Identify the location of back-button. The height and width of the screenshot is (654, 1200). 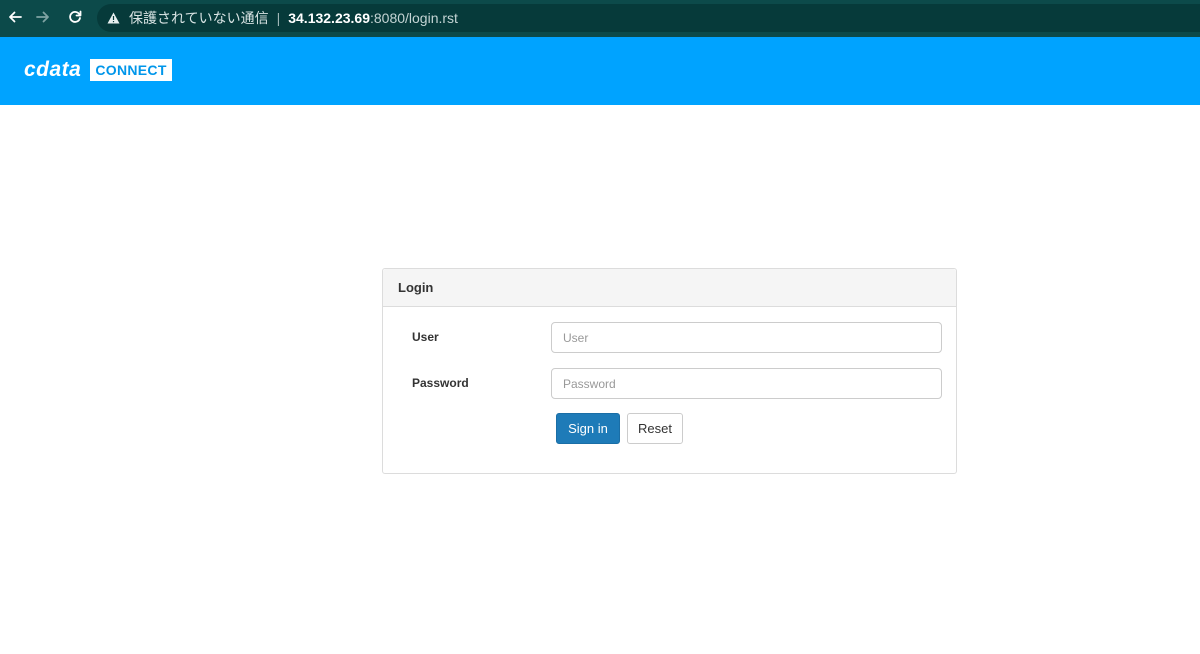
(15, 17).